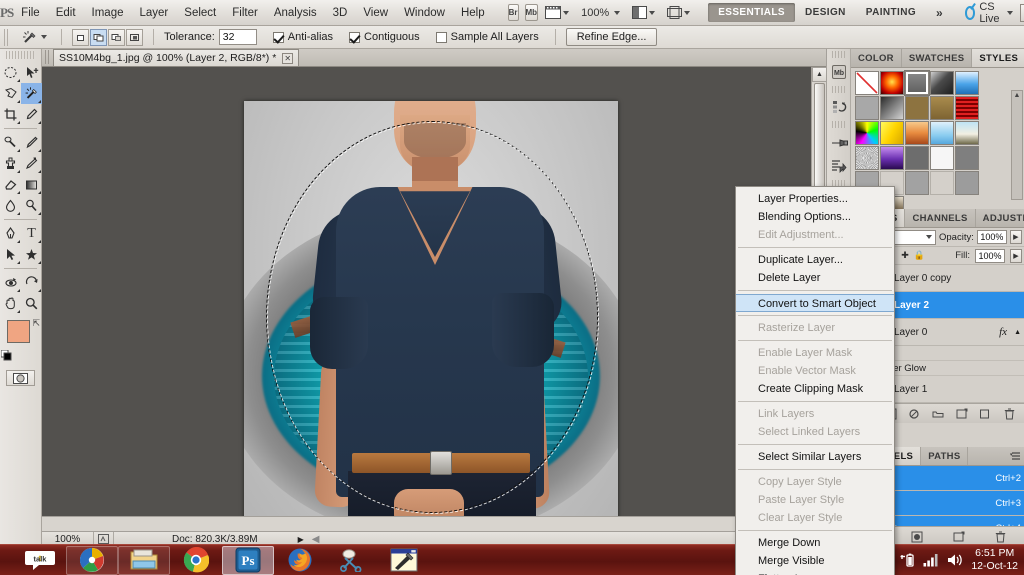 The image size is (1024, 575). Describe the element at coordinates (990, 255) in the screenshot. I see `fill-input: 100%` at that location.